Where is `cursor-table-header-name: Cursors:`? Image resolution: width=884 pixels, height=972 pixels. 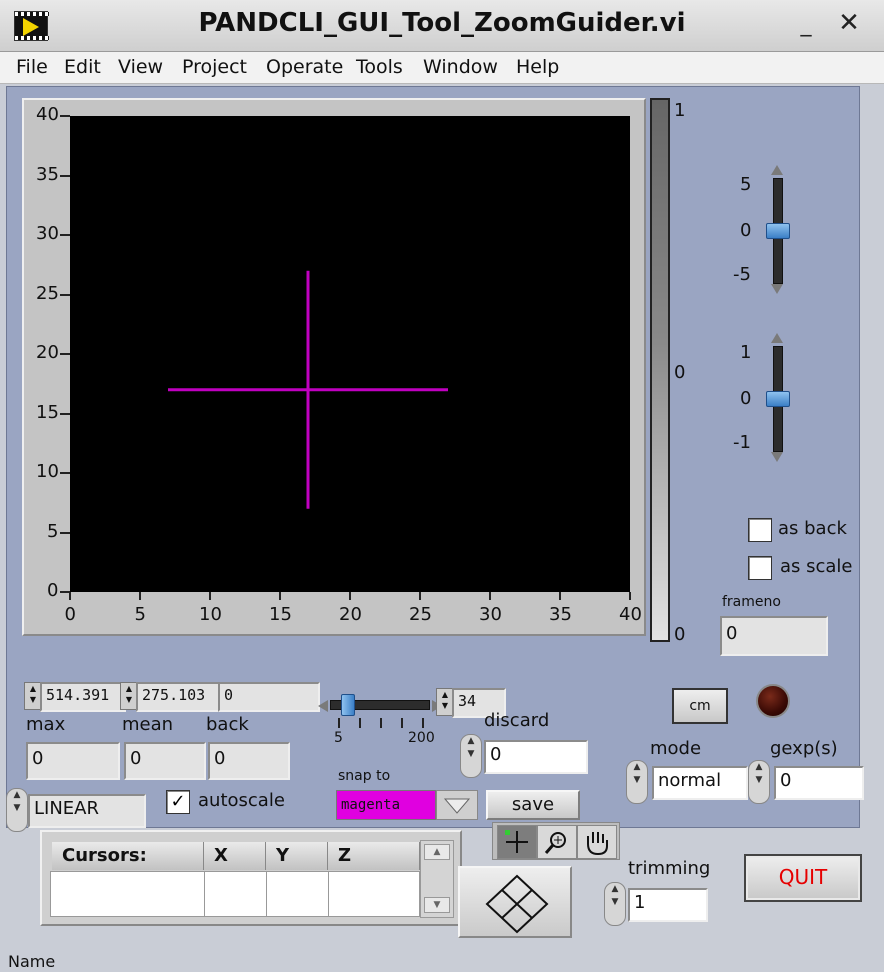
cursor-table-header-name: Cursors: is located at coordinates (128, 856).